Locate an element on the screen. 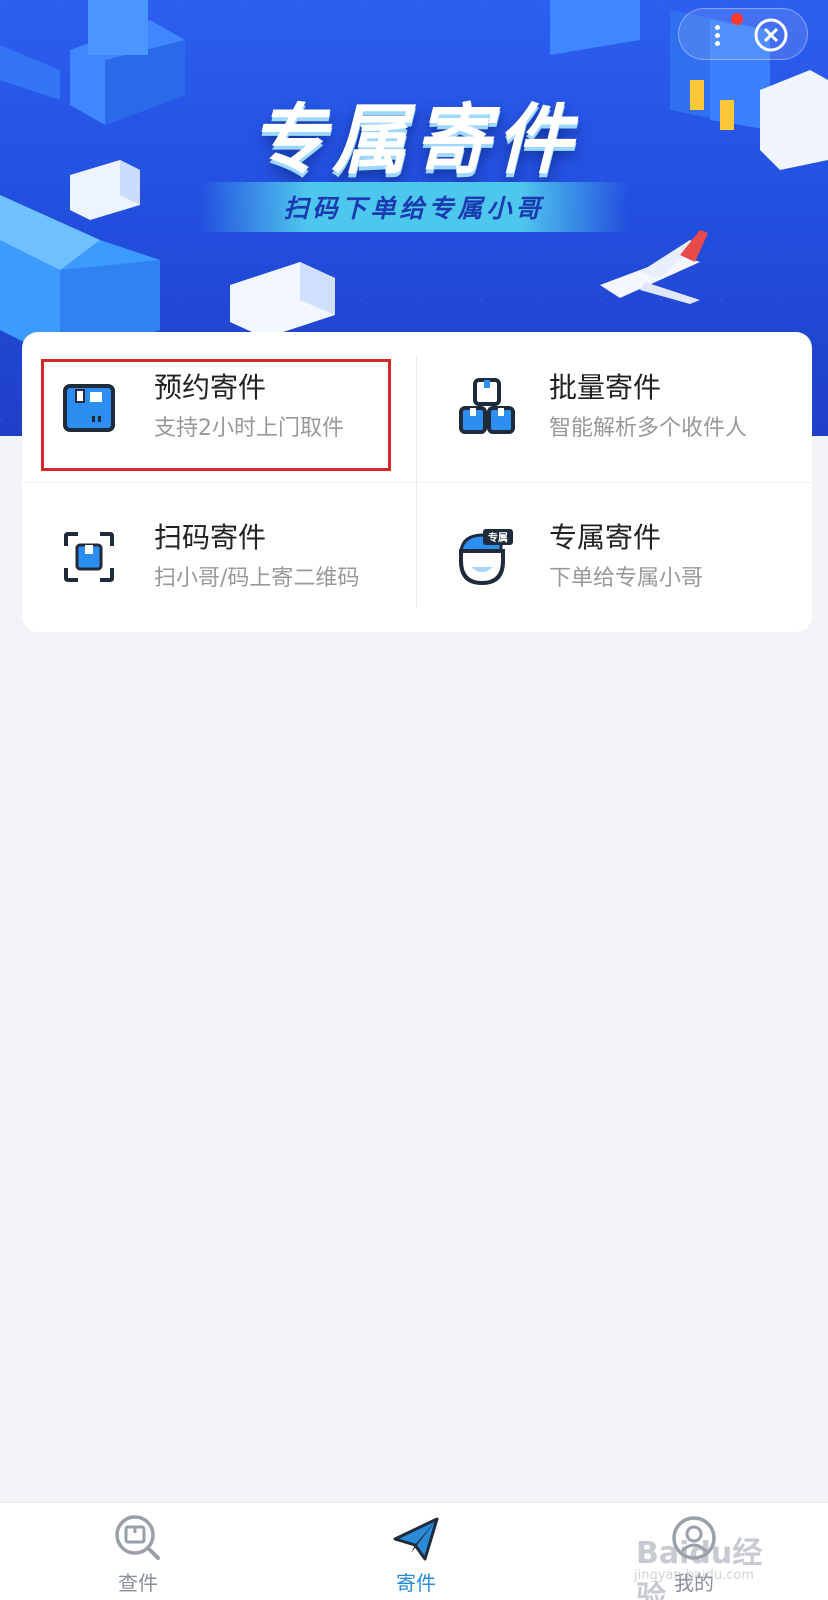 Image resolution: width=828 pixels, height=1600 pixels. menu-item-subtitle: 扫小哥/码上寄二维码 is located at coordinates (257, 578).